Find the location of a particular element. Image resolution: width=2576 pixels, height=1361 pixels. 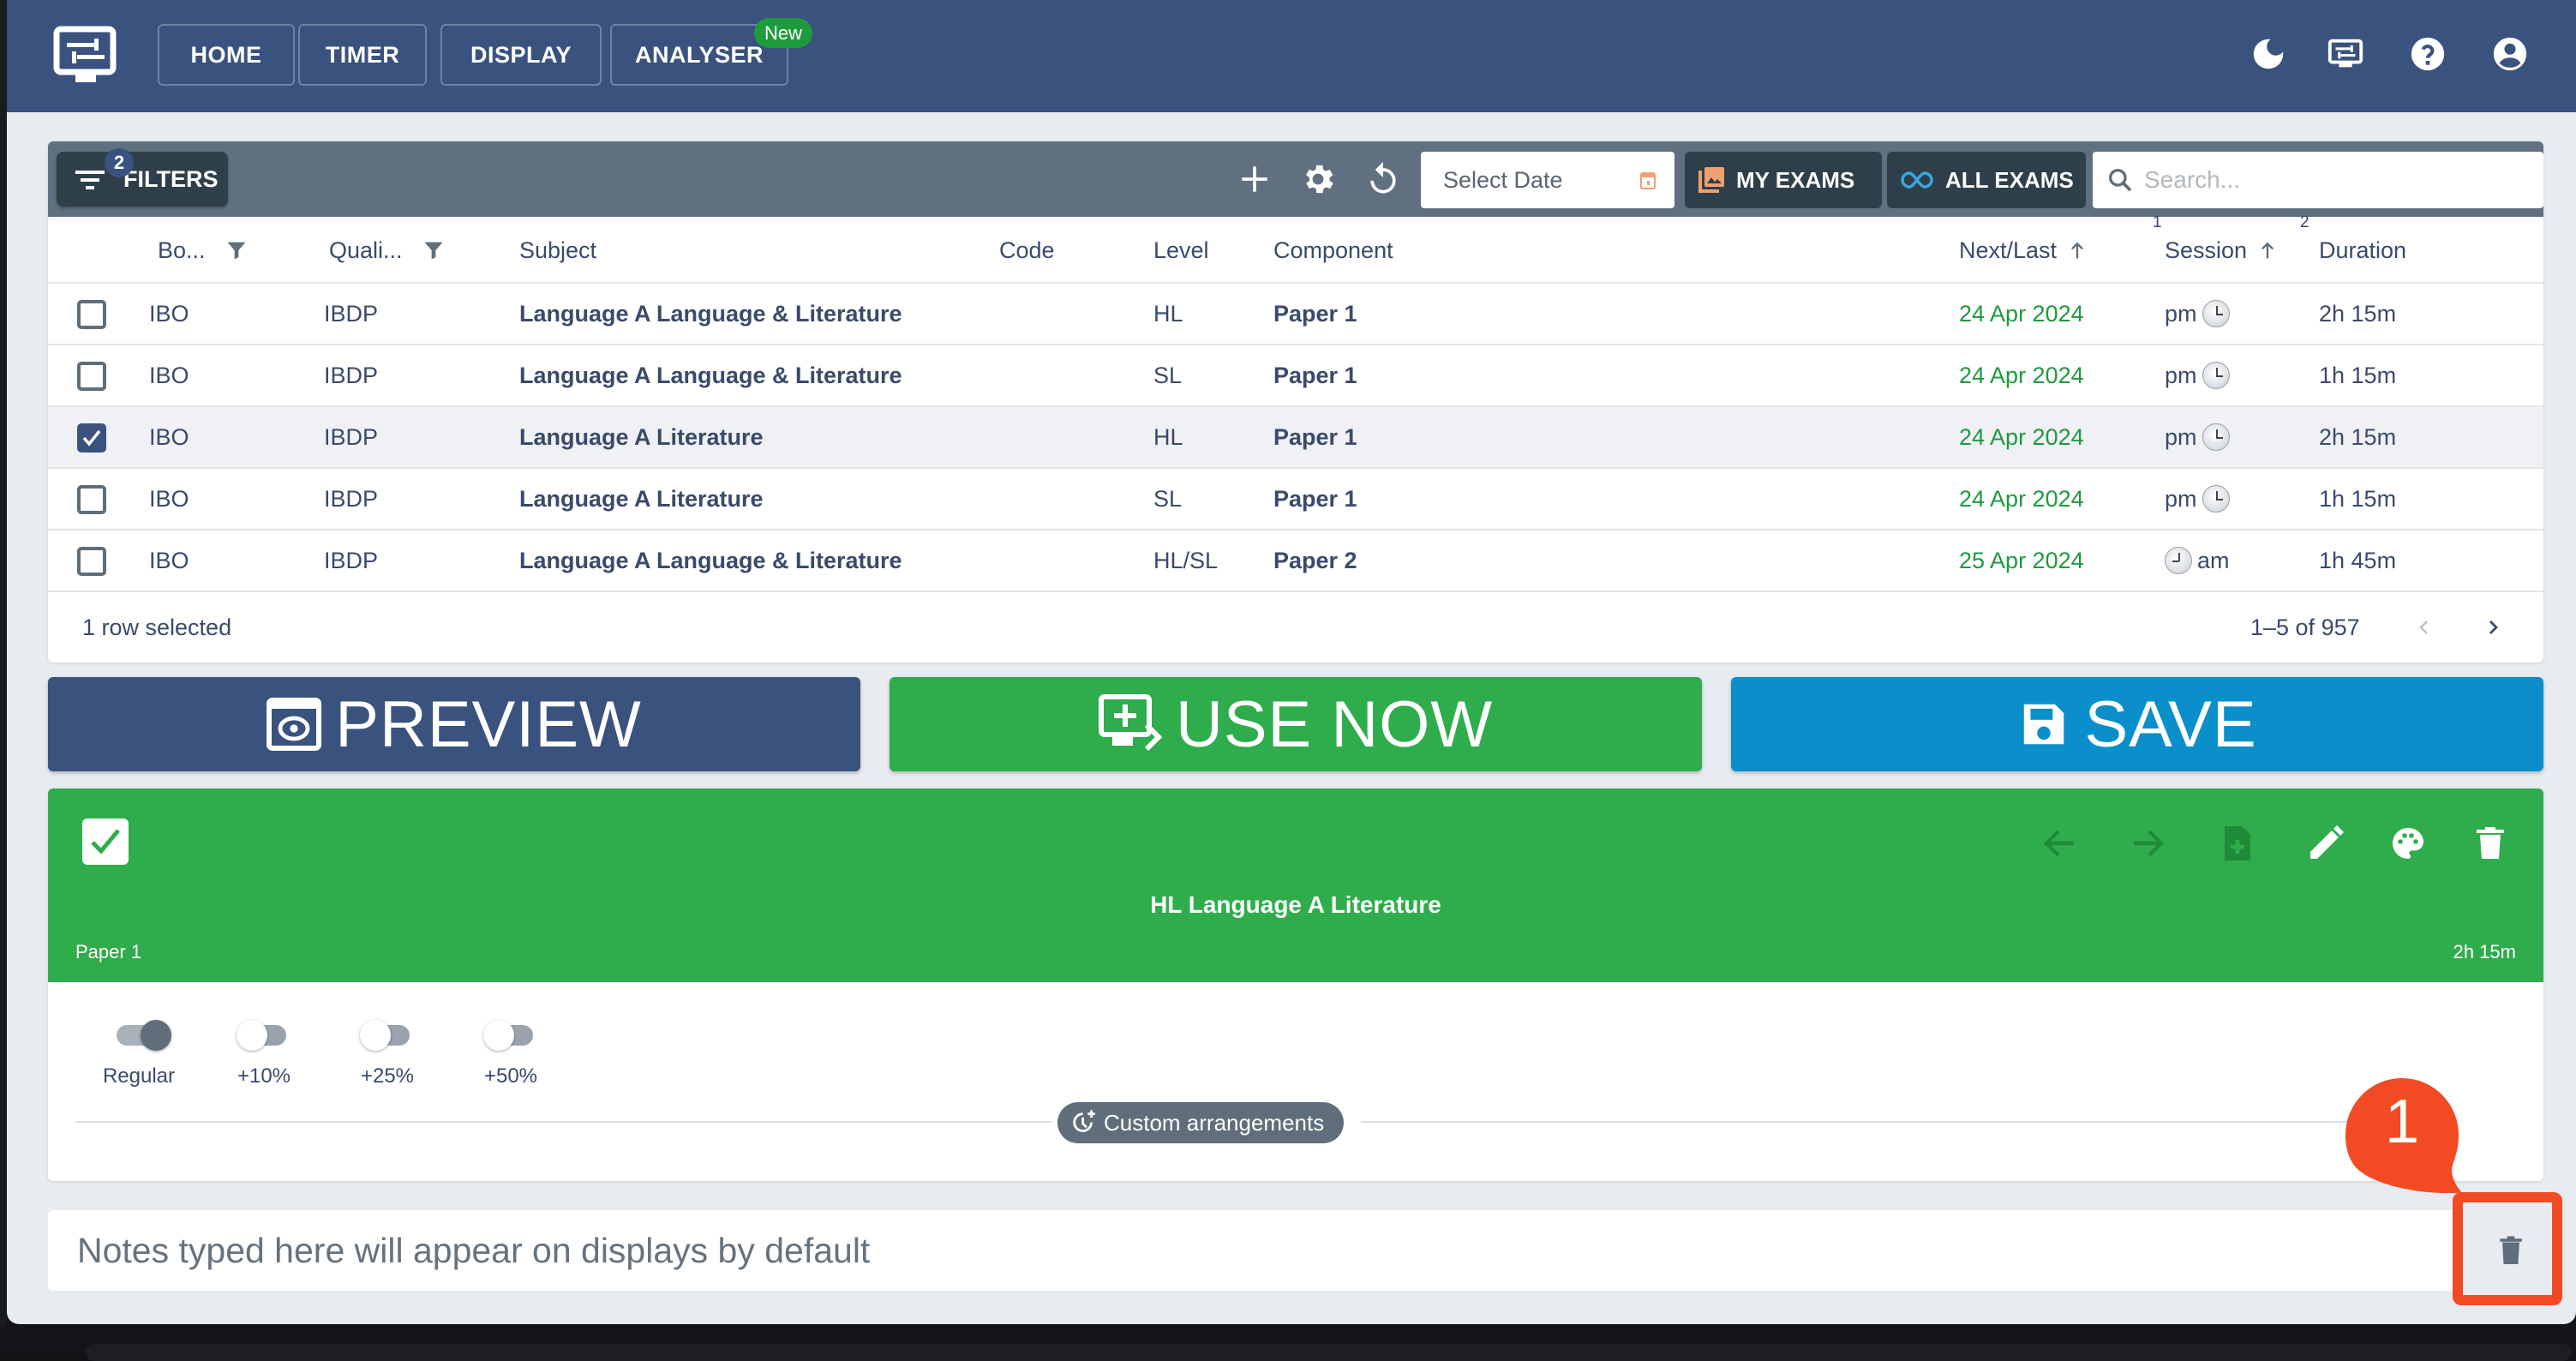

settings-gear-icon is located at coordinates (1318, 179).